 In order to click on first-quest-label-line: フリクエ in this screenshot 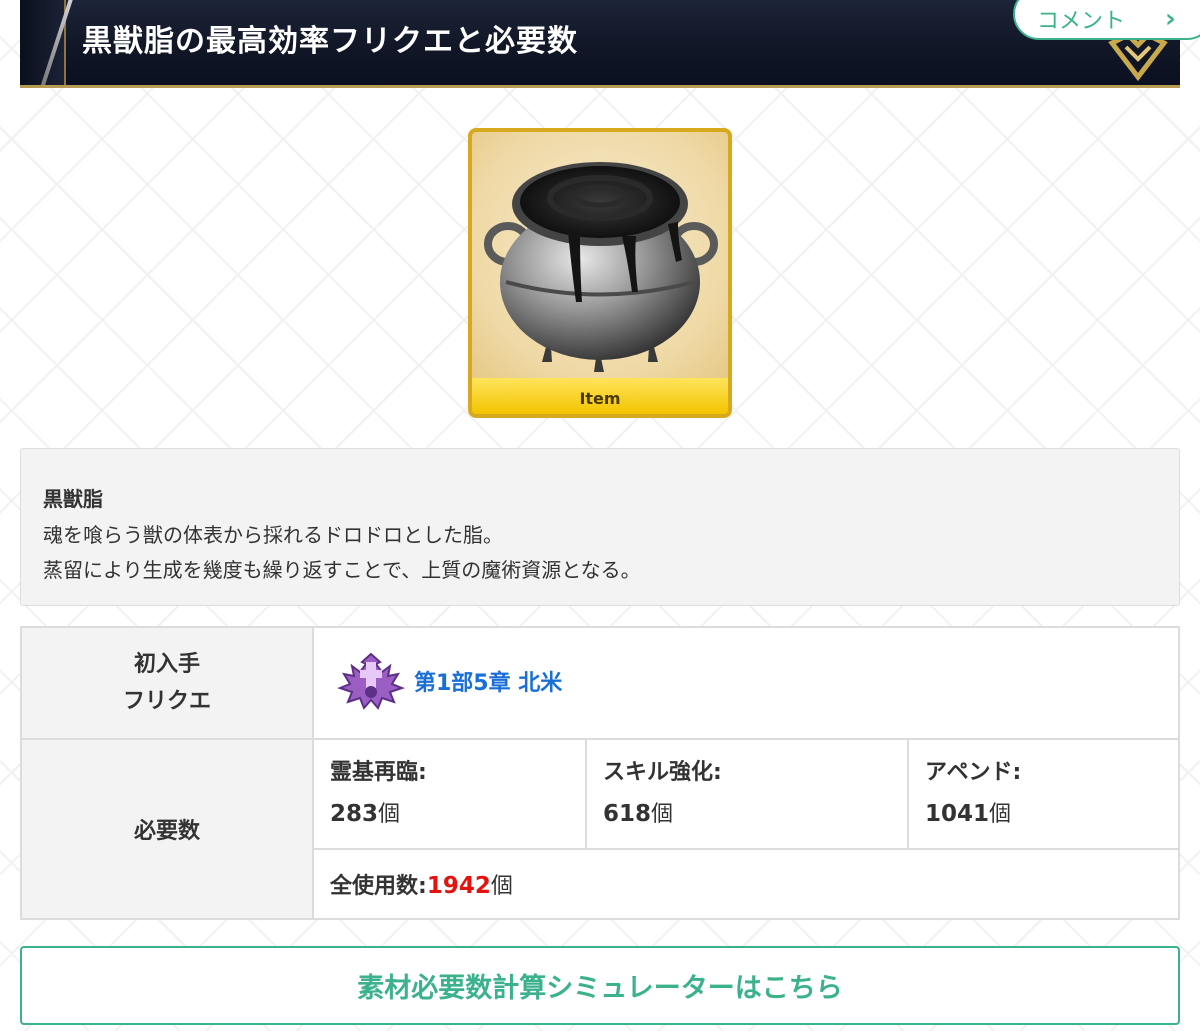, I will do `click(166, 701)`.